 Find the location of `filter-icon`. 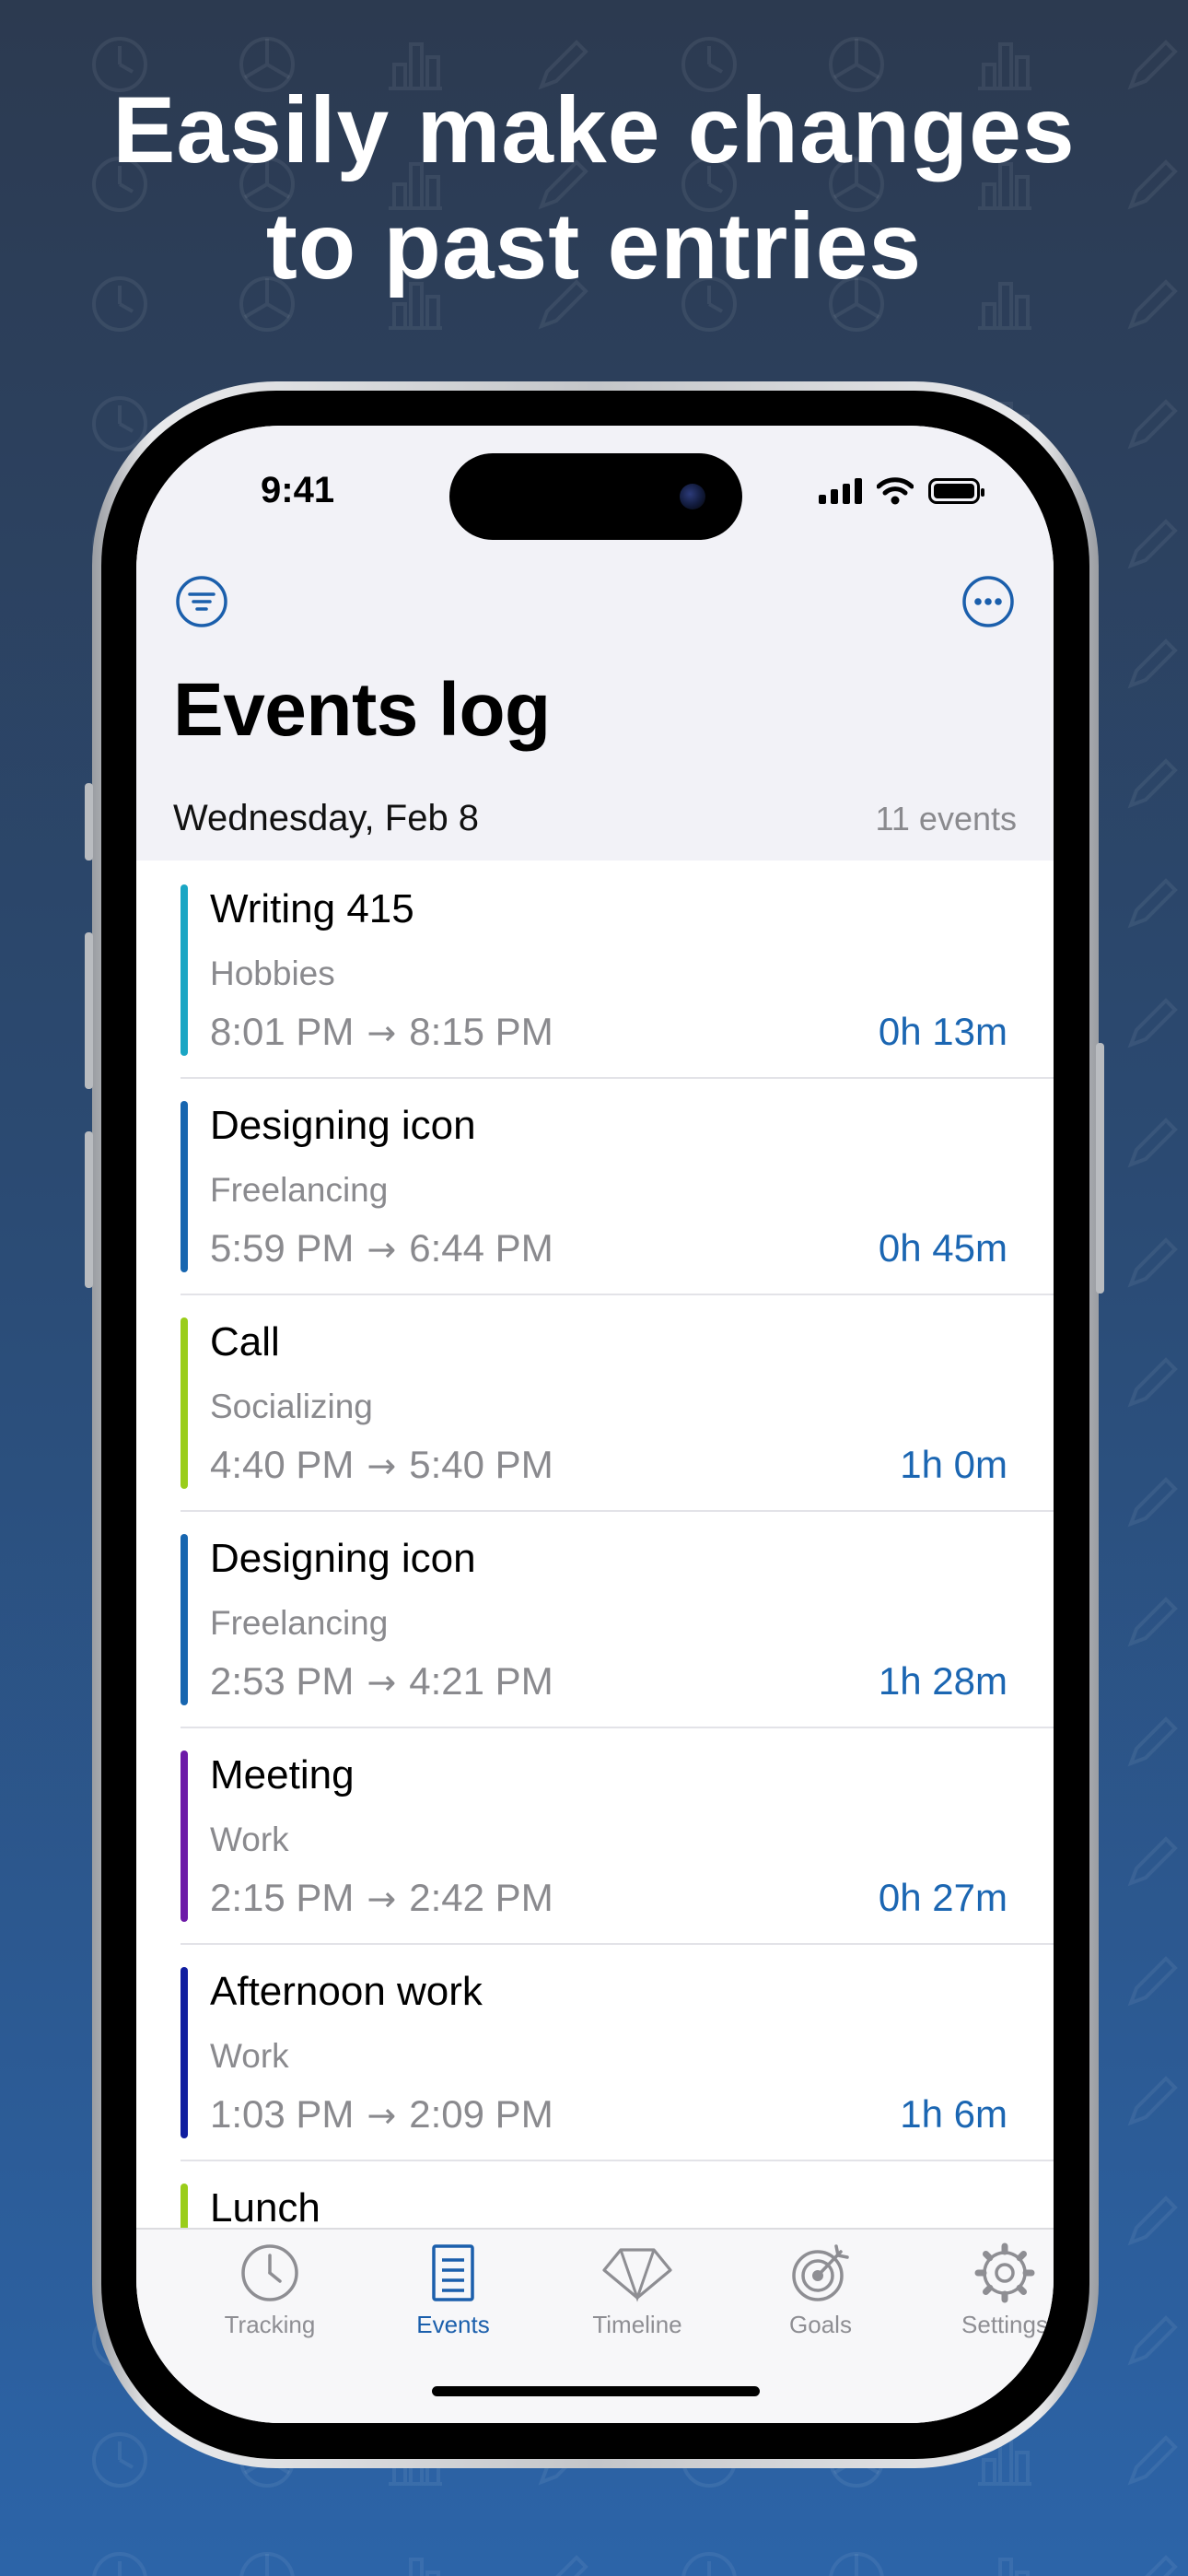

filter-icon is located at coordinates (201, 601).